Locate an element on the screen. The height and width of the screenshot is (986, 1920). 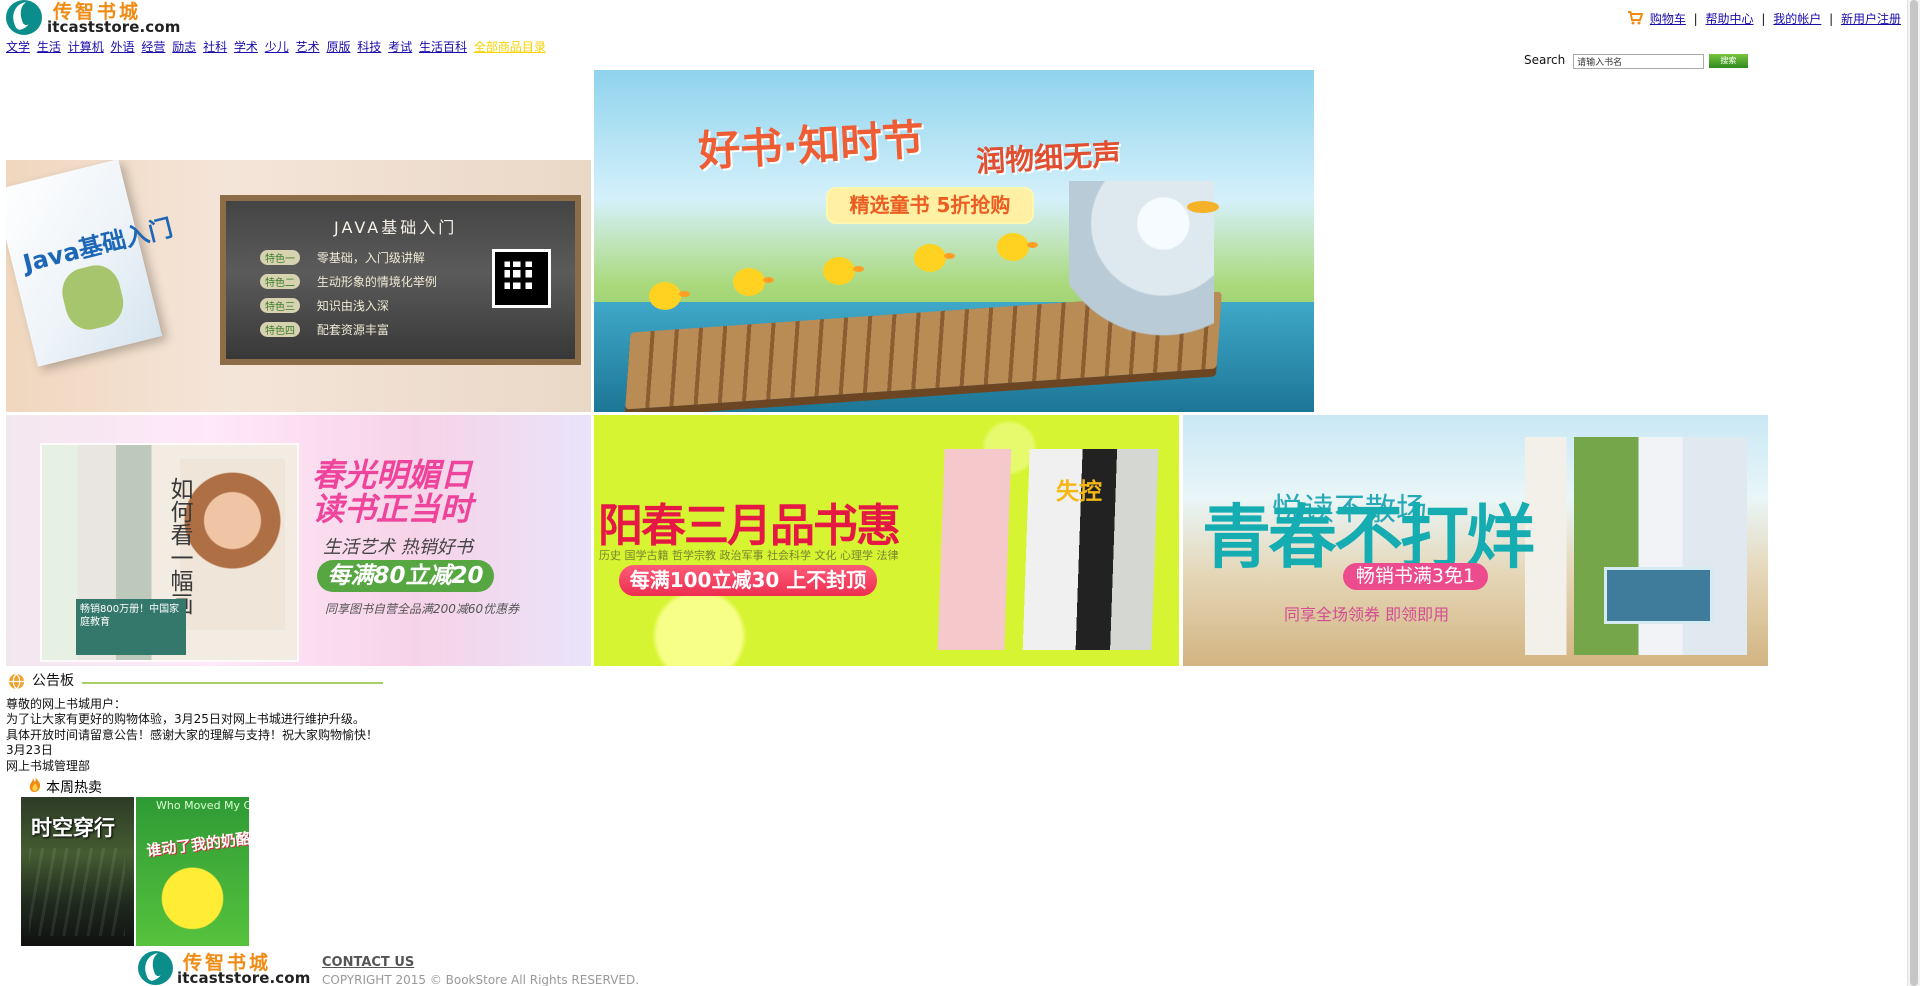
site-logo: 传智书城 itcaststore.com is located at coordinates (93, 18).